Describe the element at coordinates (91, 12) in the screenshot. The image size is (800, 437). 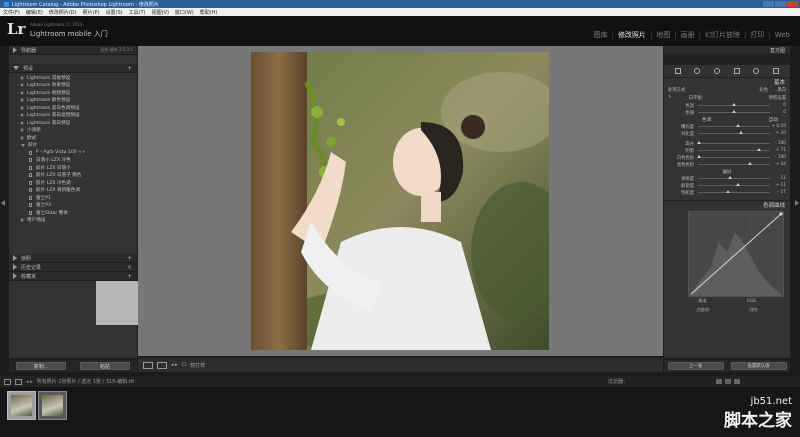
I see `menu-photo: 照片(P)` at that location.